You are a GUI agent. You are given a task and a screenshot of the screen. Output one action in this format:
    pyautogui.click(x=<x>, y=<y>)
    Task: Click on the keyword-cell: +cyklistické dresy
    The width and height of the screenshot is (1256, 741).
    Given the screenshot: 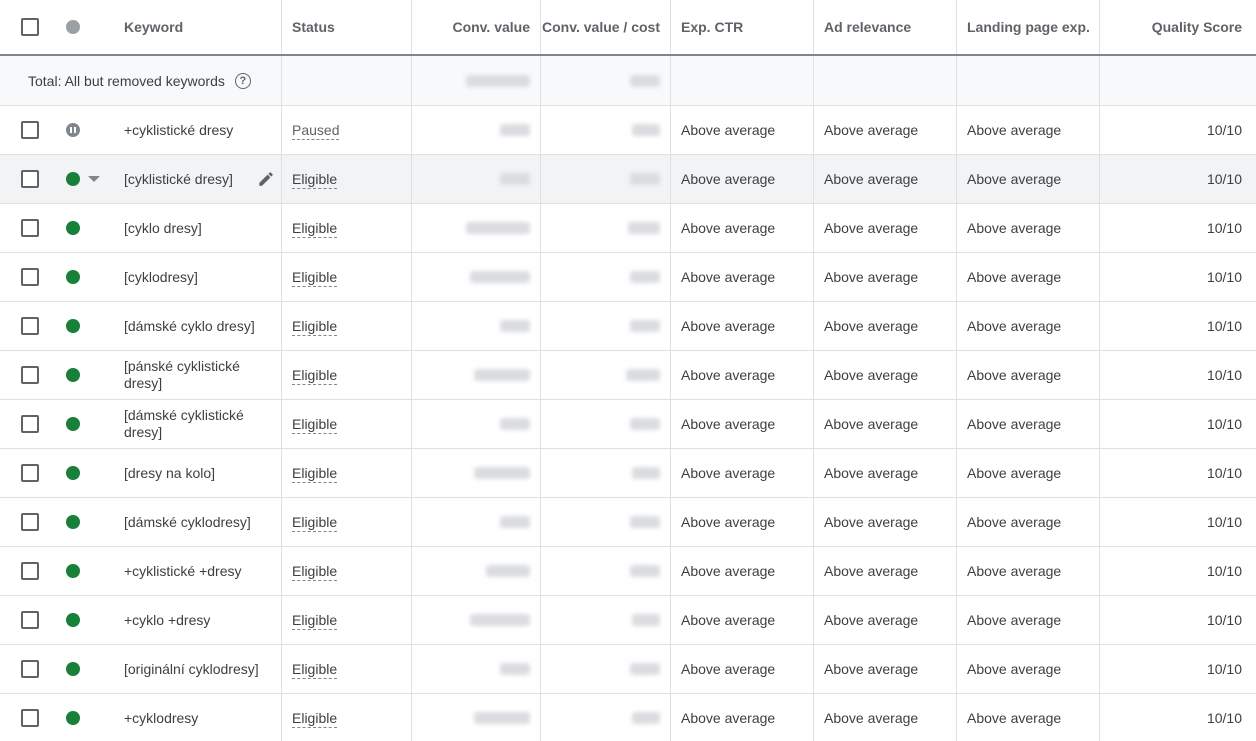 What is the action you would take?
    pyautogui.click(x=197, y=130)
    